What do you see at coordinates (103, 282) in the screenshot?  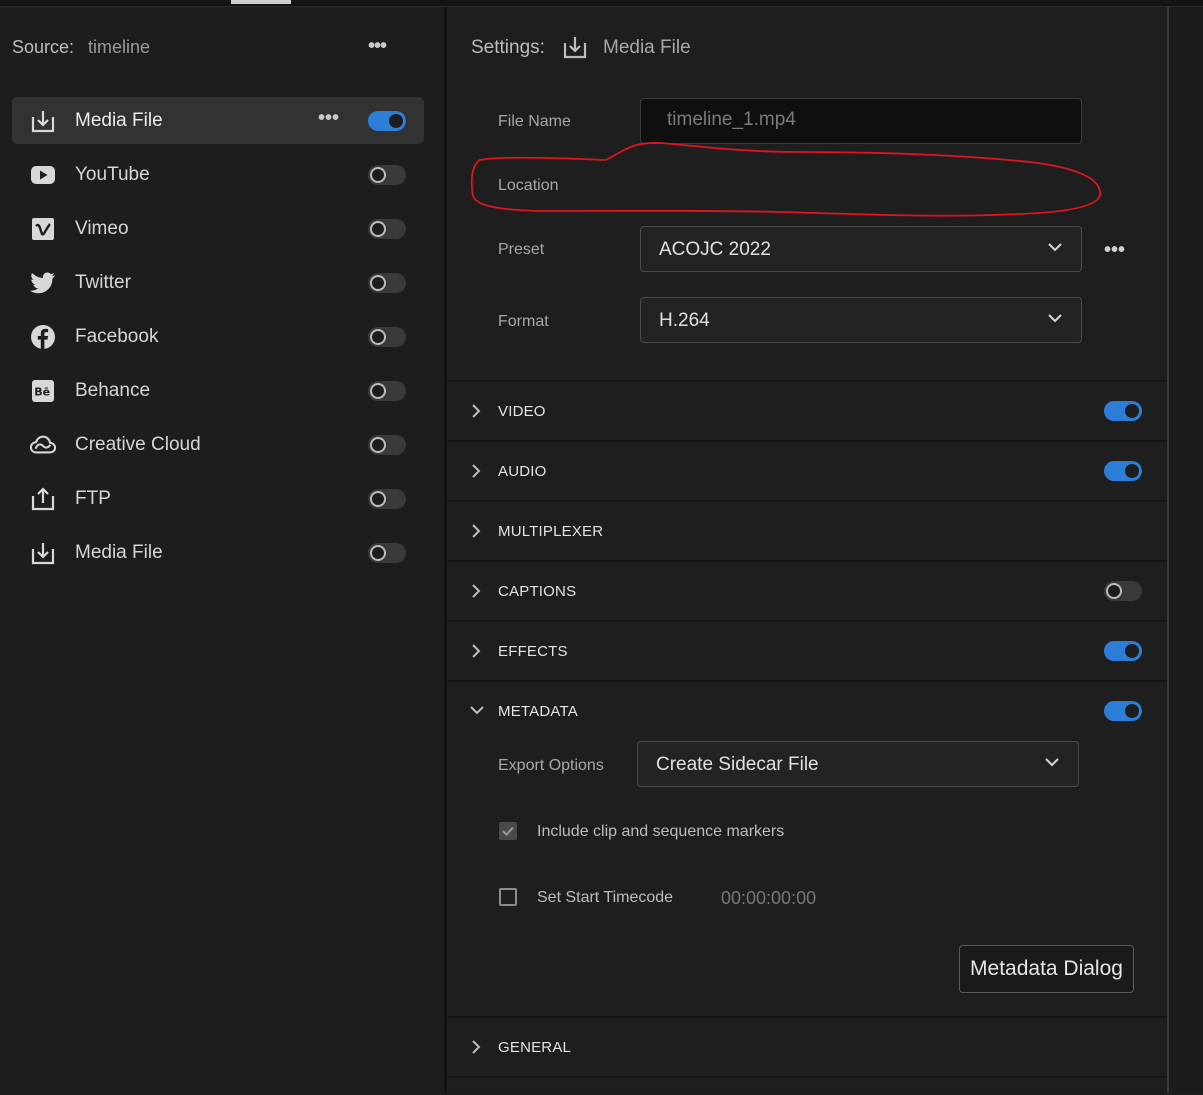 I see `destination-label: Twitter` at bounding box center [103, 282].